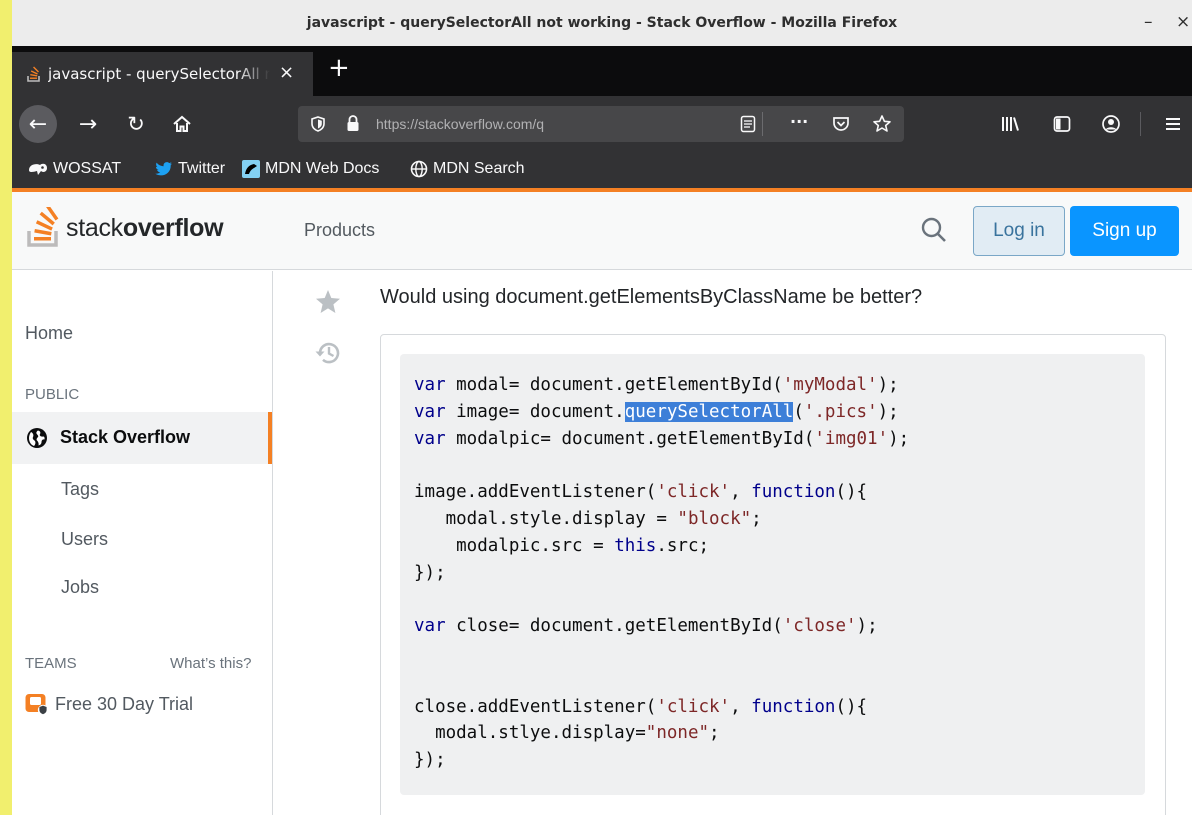 This screenshot has height=815, width=1192. I want to click on sidebar-item-tags: Tags, so click(80, 489).